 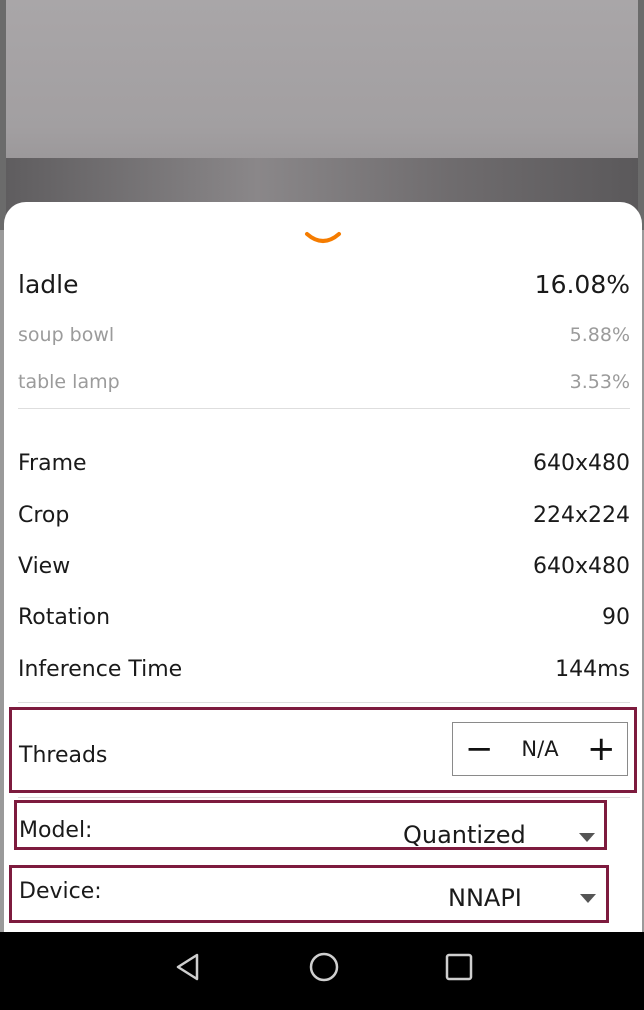 I want to click on camera-edge-right, so click(x=641, y=115).